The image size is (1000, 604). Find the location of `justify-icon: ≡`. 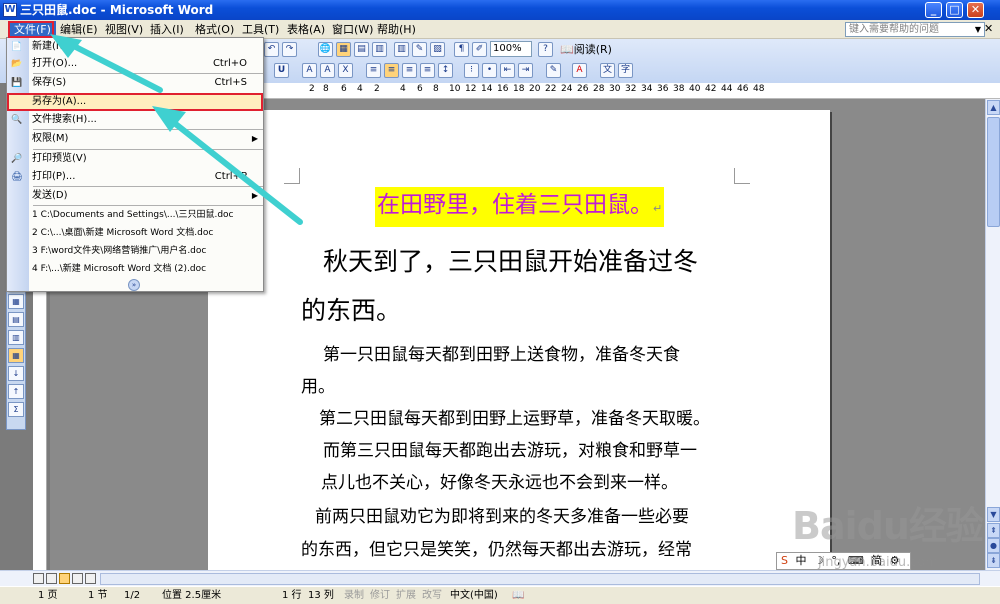

justify-icon: ≡ is located at coordinates (427, 70).